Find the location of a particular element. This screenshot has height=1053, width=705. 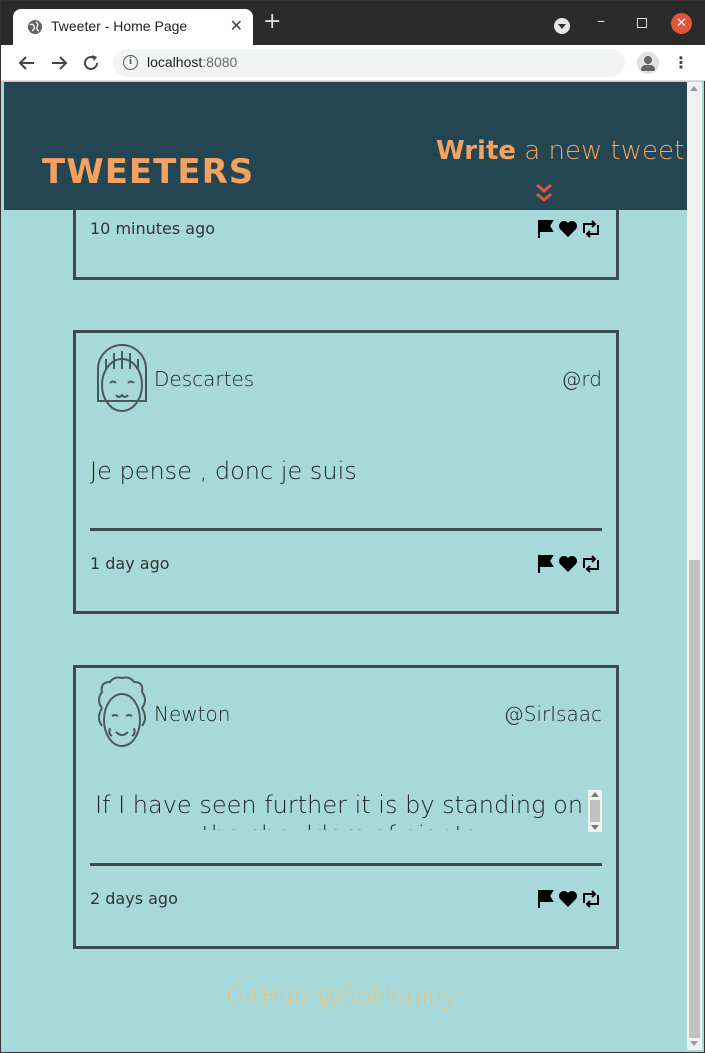

tab-search-button is located at coordinates (562, 26).